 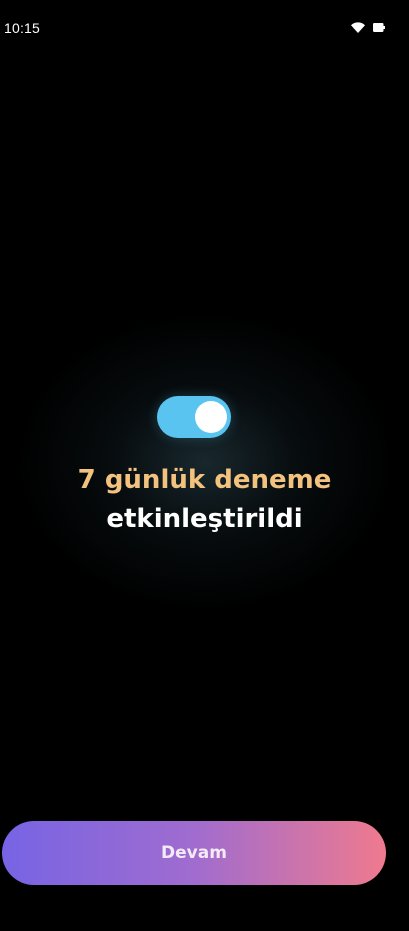 I want to click on toggle-knob, so click(x=211, y=417).